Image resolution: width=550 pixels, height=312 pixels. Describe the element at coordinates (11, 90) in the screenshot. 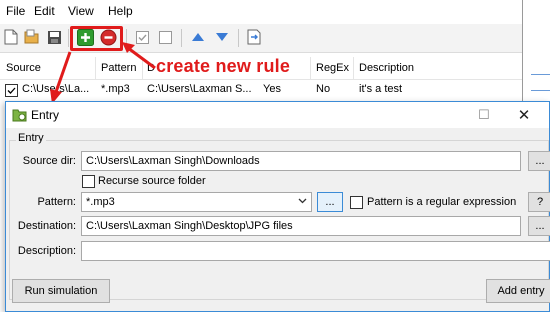

I see `row-enabled-checkbox` at that location.